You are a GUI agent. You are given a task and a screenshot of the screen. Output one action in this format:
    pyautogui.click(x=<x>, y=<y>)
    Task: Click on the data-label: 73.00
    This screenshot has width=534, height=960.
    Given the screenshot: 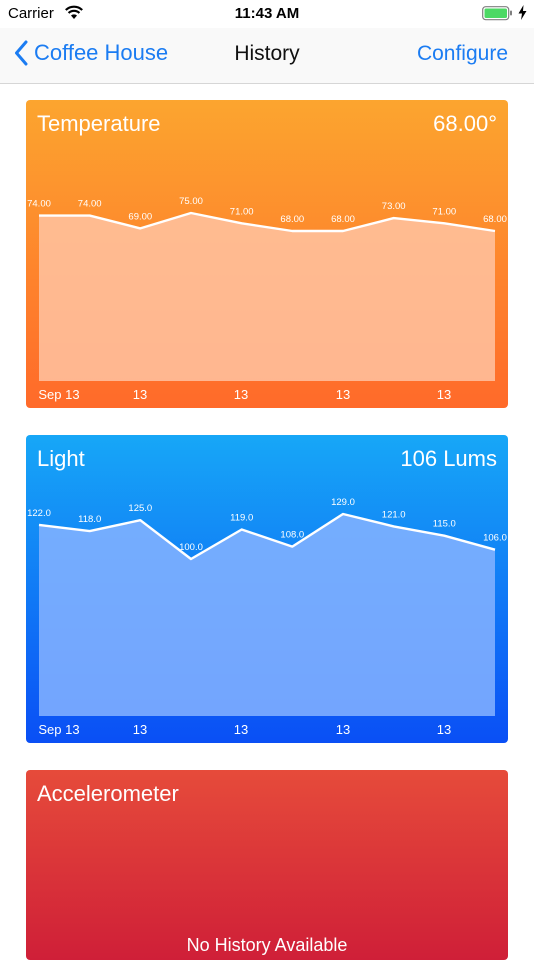 What is the action you would take?
    pyautogui.click(x=394, y=206)
    